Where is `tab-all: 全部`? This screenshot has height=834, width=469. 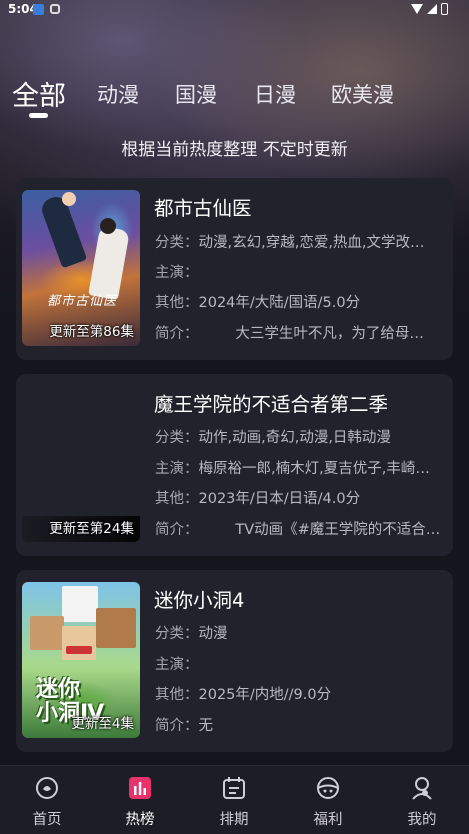
tab-all: 全部 is located at coordinates (39, 93).